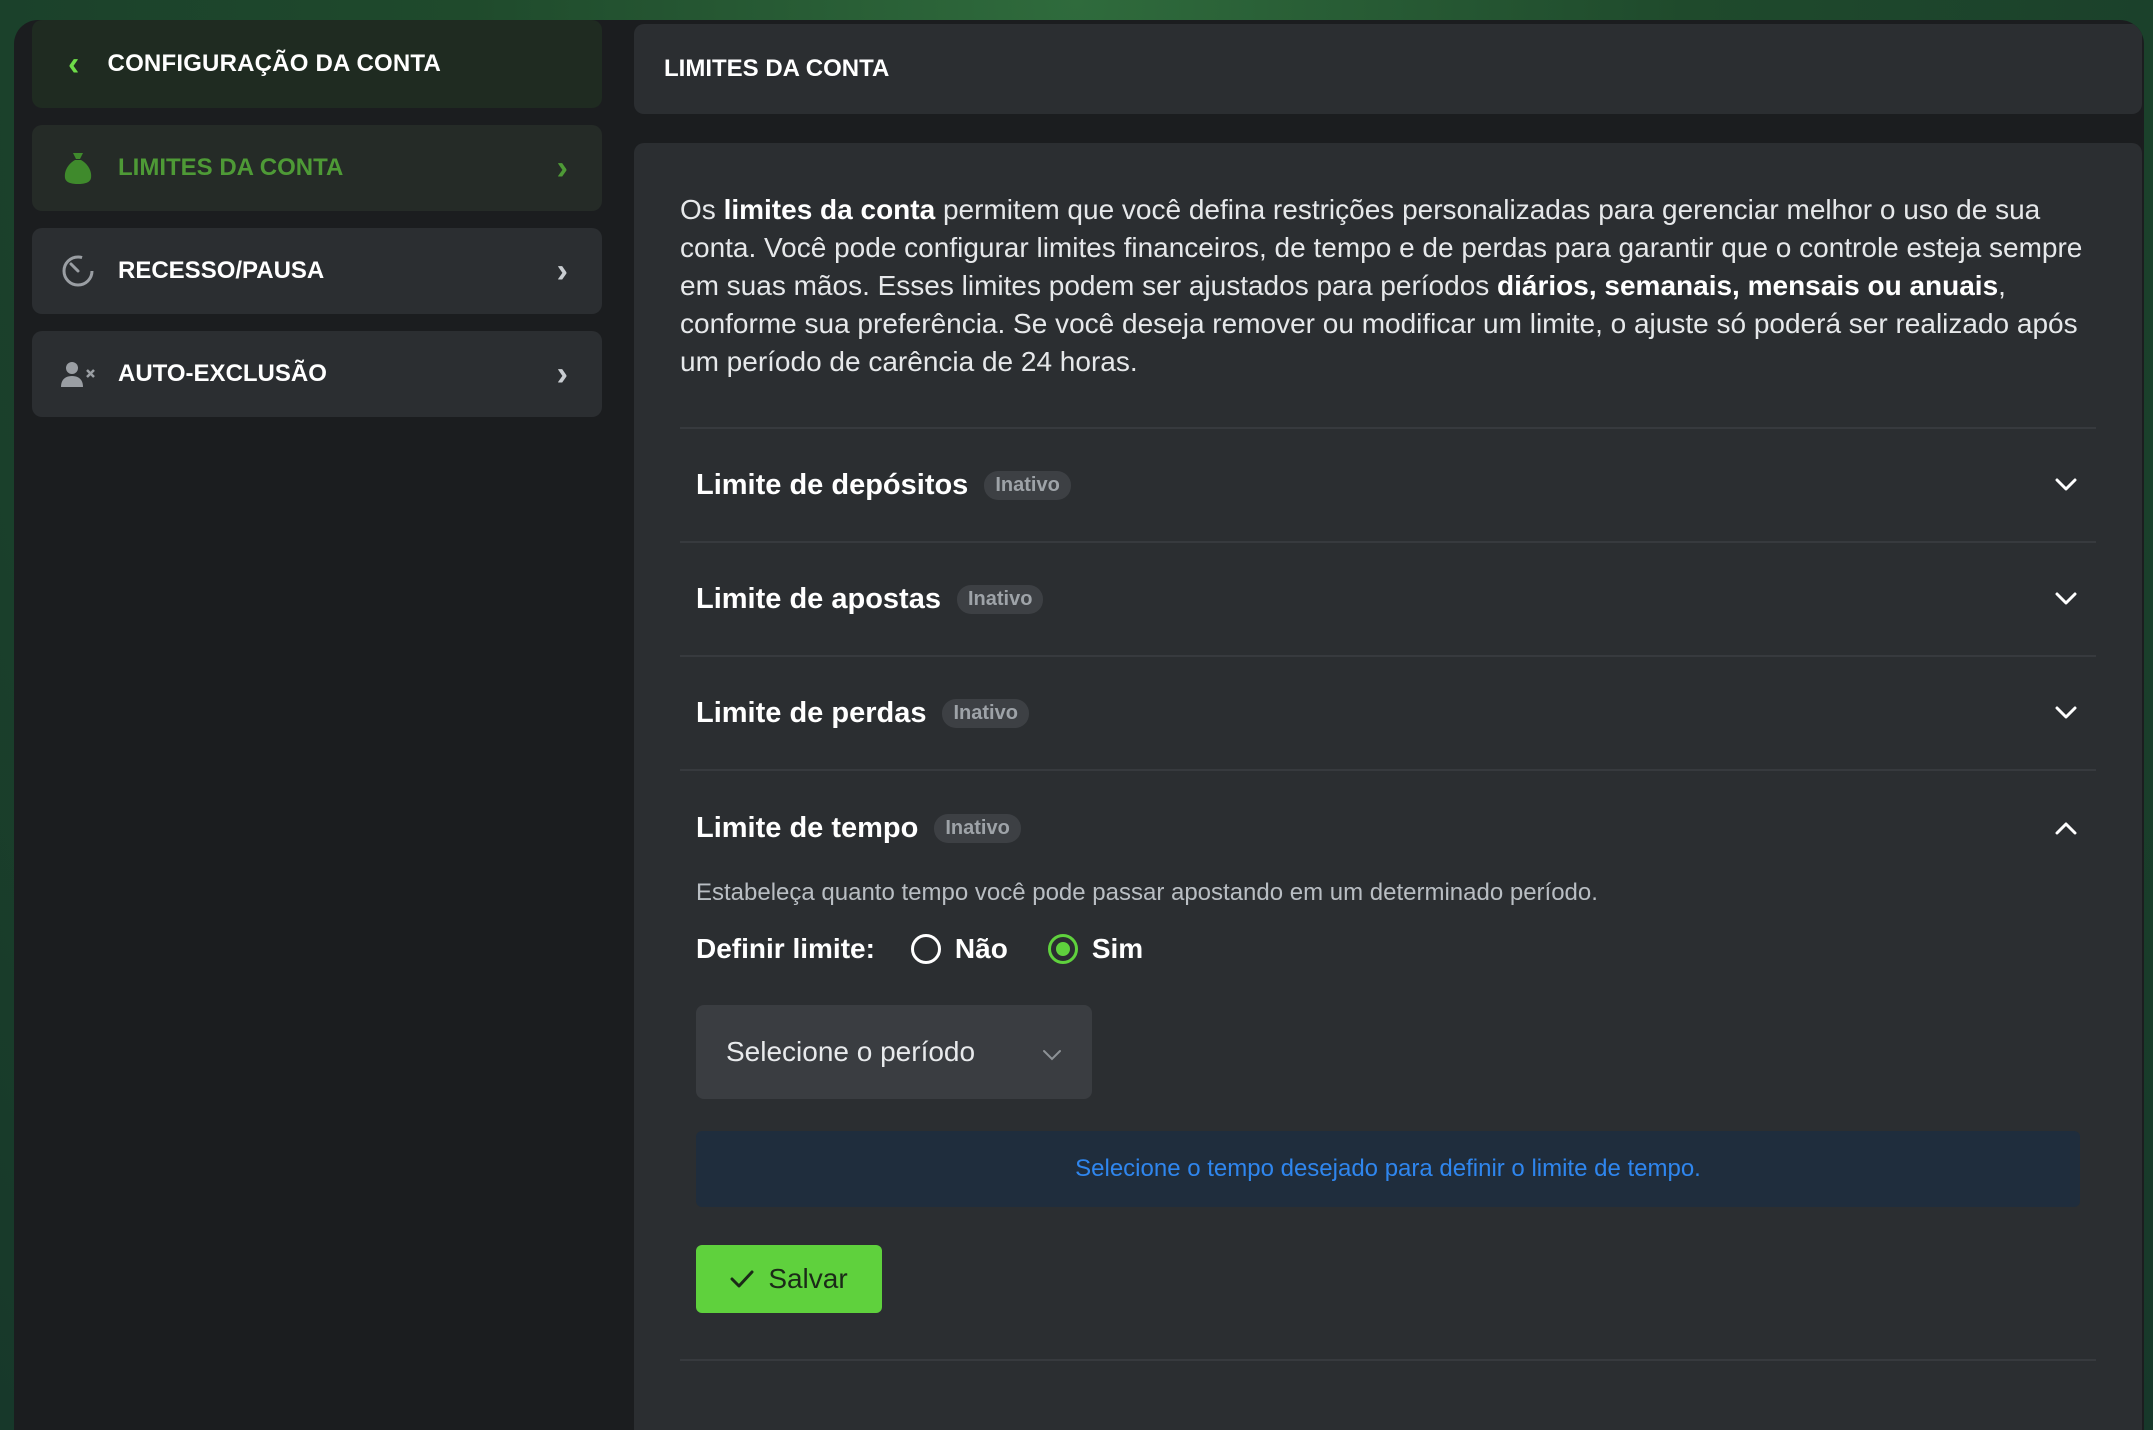 The image size is (2153, 1430). What do you see at coordinates (808, 1278) in the screenshot?
I see `save-button-label: Salvar` at bounding box center [808, 1278].